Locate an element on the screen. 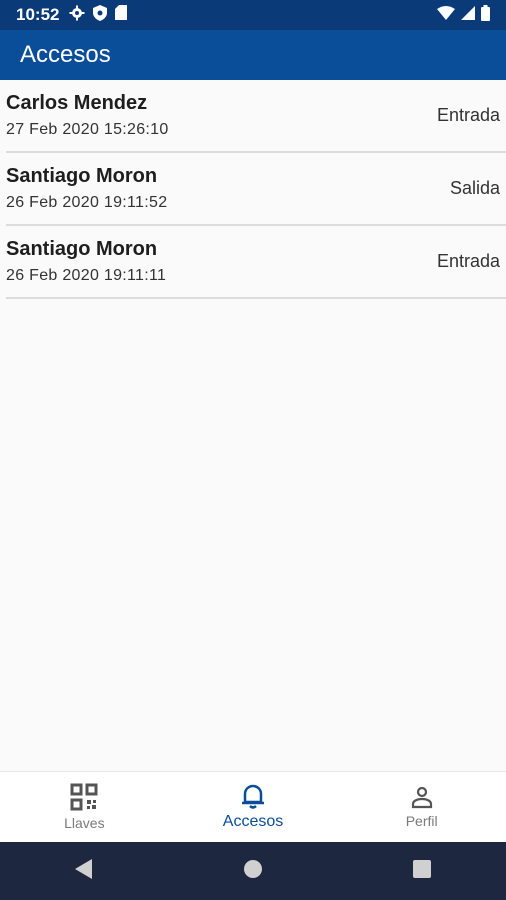 The width and height of the screenshot is (506, 900). nav-item-llaves: Llaves is located at coordinates (84, 807).